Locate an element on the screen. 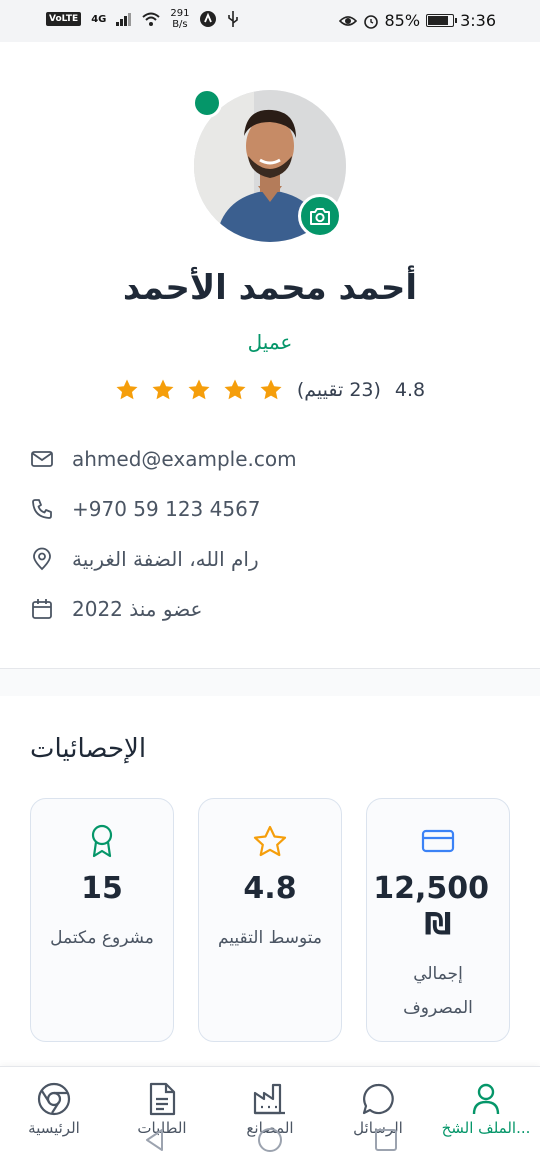 The height and width of the screenshot is (1170, 540). factory-icon is located at coordinates (270, 1099).